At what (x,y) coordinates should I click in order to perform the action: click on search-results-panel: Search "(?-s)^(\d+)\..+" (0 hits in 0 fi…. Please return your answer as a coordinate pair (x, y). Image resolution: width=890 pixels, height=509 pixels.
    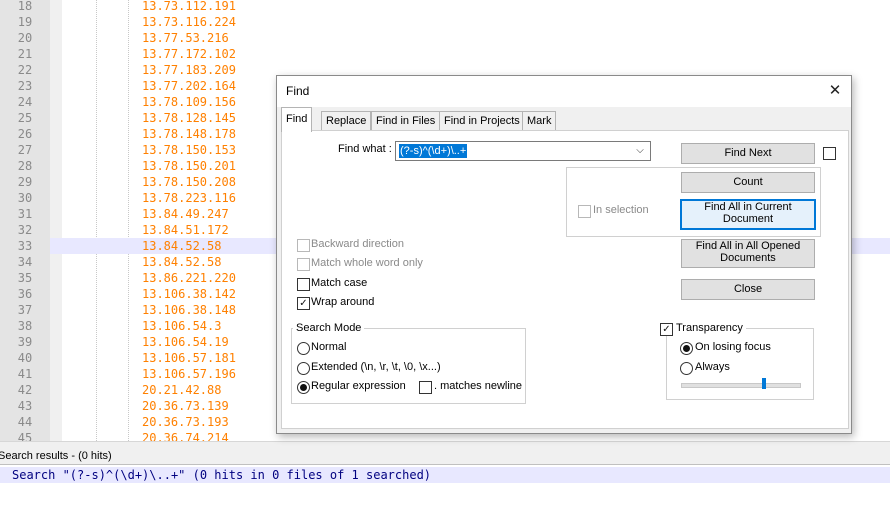
    Looking at the image, I should click on (445, 487).